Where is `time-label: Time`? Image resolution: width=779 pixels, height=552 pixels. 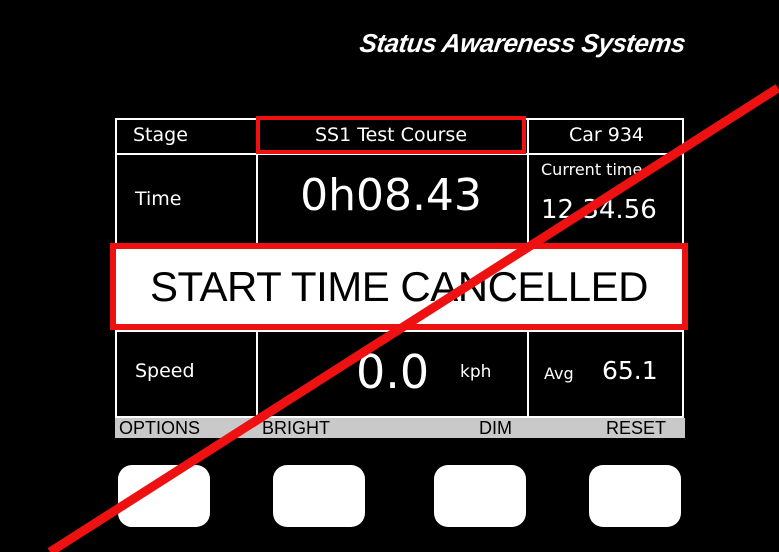 time-label: Time is located at coordinates (158, 199).